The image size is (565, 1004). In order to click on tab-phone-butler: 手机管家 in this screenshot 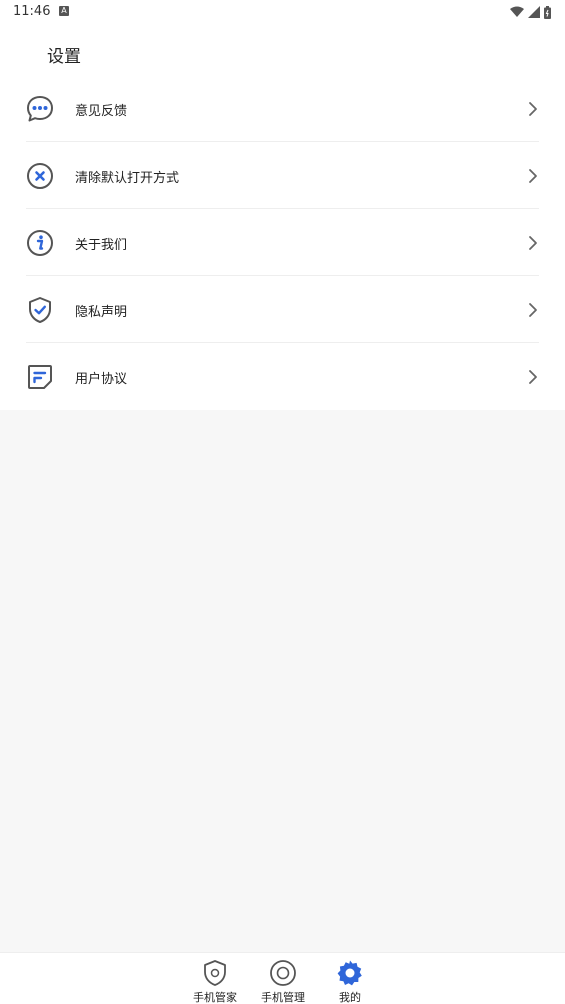, I will do `click(215, 980)`.